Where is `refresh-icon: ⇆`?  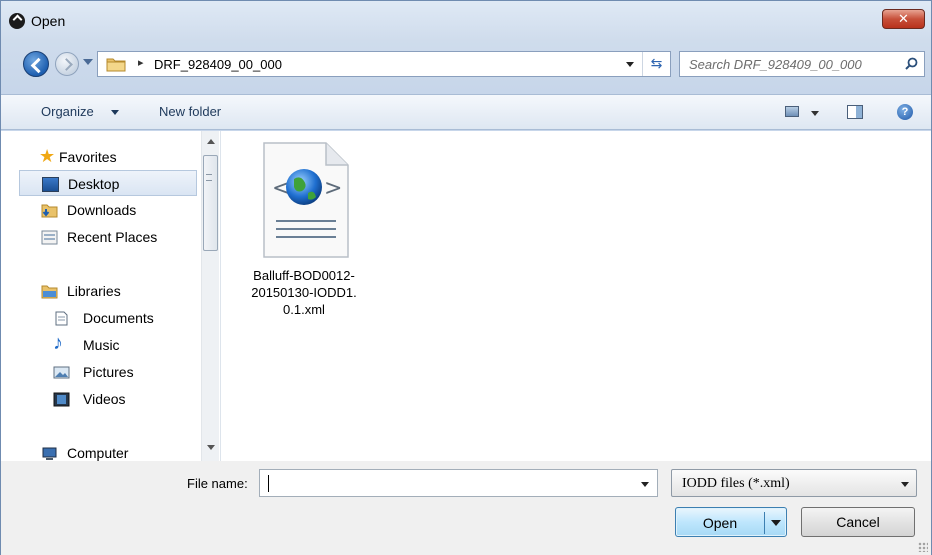 refresh-icon: ⇆ is located at coordinates (656, 63).